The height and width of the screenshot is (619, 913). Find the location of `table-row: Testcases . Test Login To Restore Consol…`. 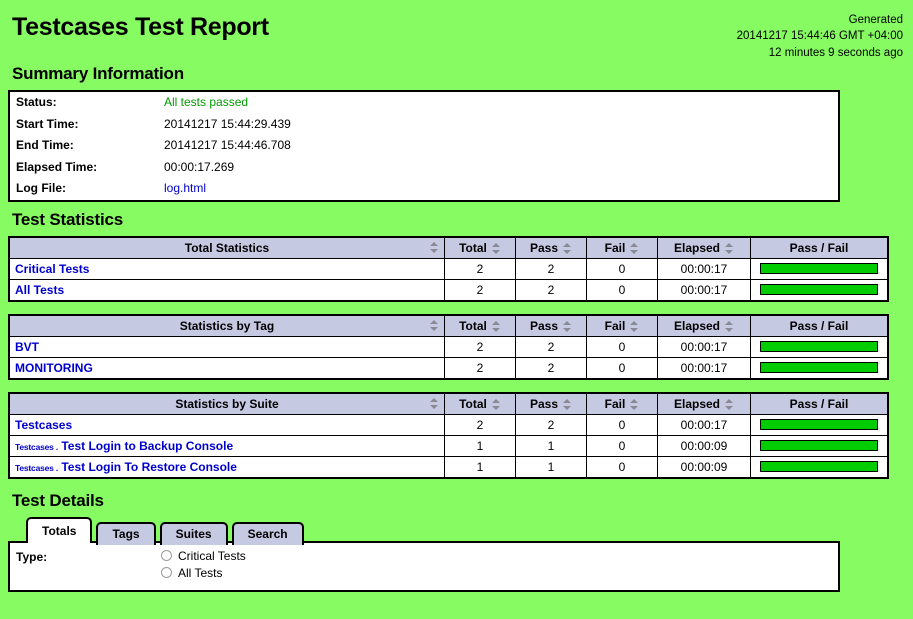

table-row: Testcases . Test Login To Restore Consol… is located at coordinates (448, 467).